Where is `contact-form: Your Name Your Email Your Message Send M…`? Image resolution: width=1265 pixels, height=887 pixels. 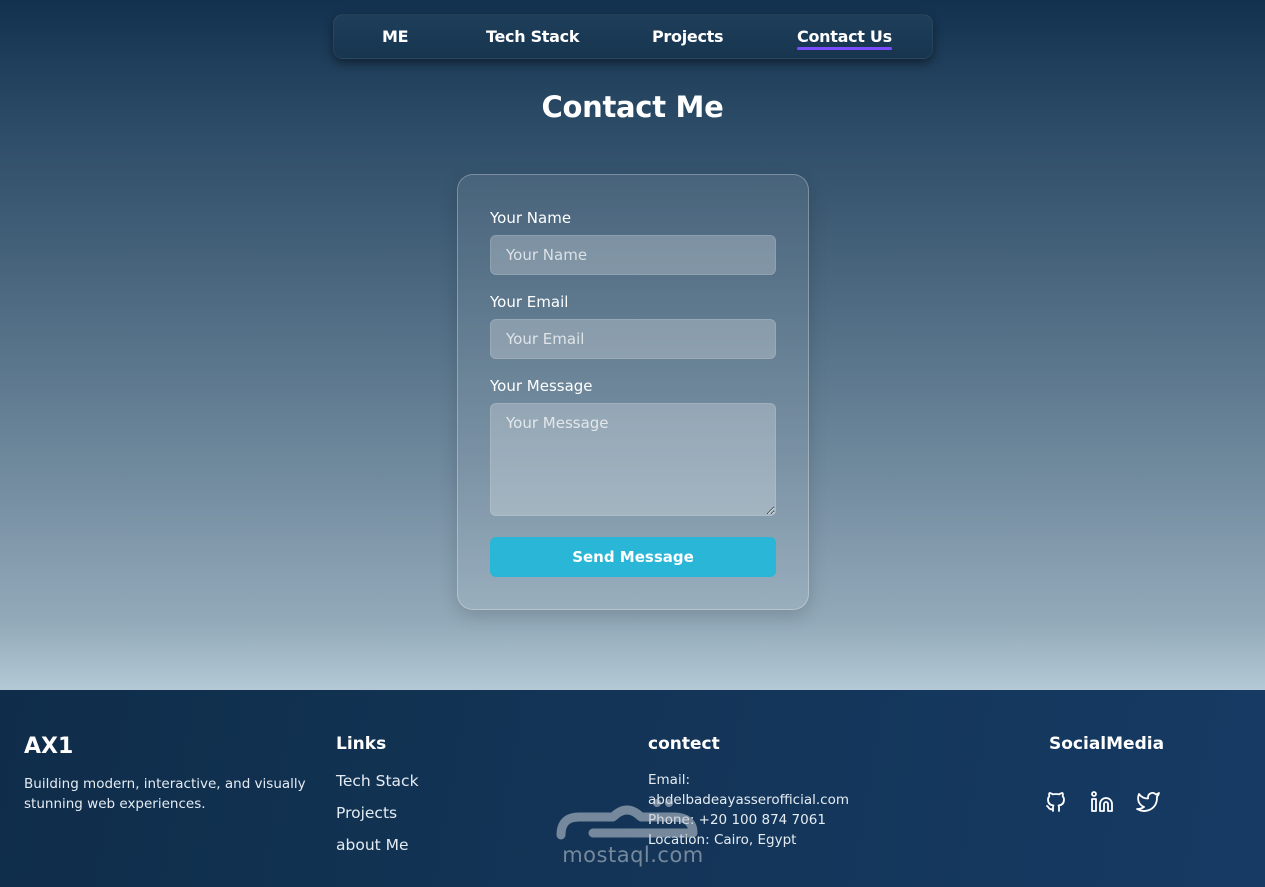
contact-form: Your Name Your Email Your Message Send M… is located at coordinates (633, 392).